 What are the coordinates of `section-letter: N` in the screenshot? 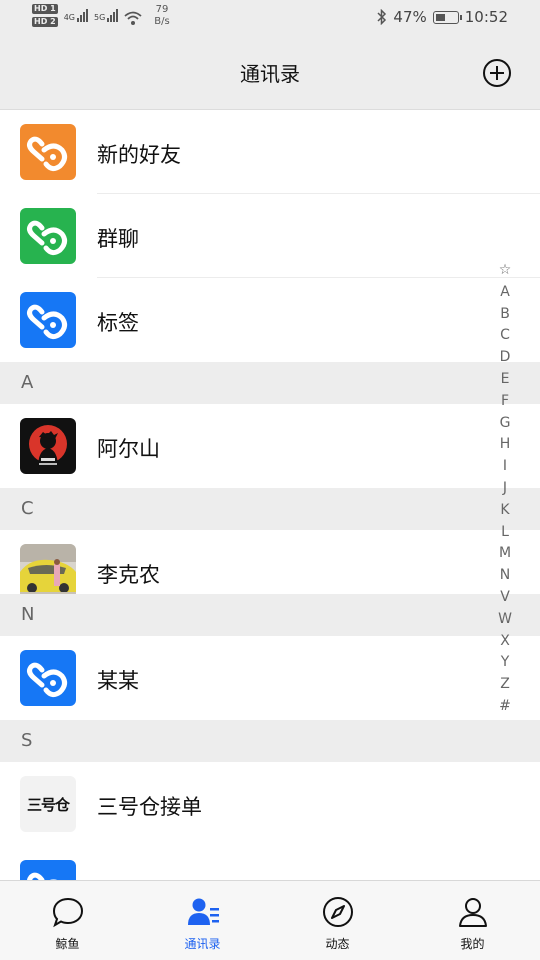 It's located at (28, 614).